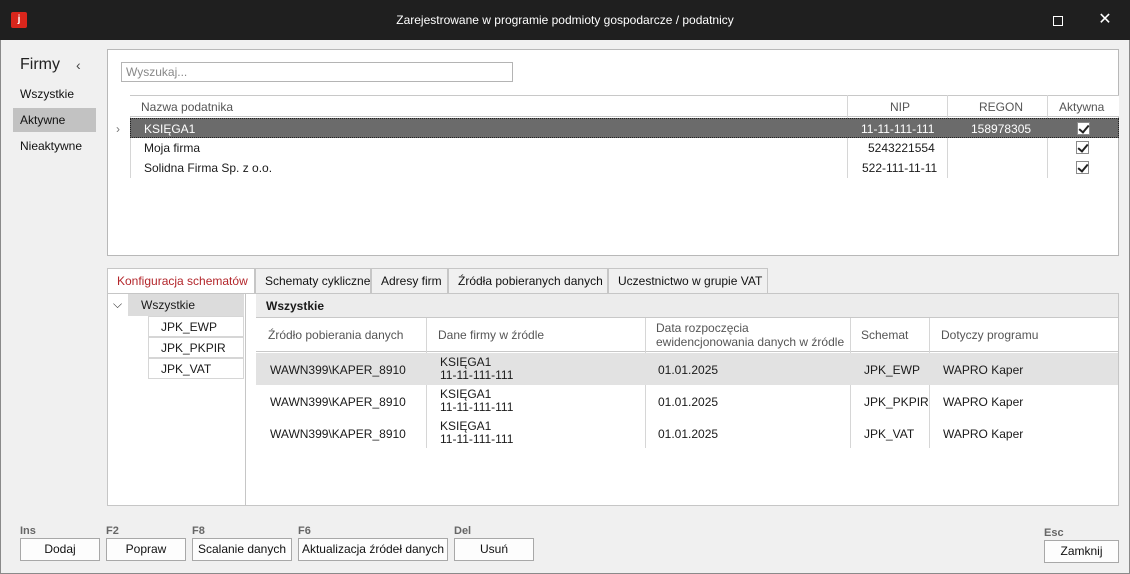 This screenshot has width=1130, height=574. I want to click on column-header-name: Nazwa podatnika, so click(187, 107).